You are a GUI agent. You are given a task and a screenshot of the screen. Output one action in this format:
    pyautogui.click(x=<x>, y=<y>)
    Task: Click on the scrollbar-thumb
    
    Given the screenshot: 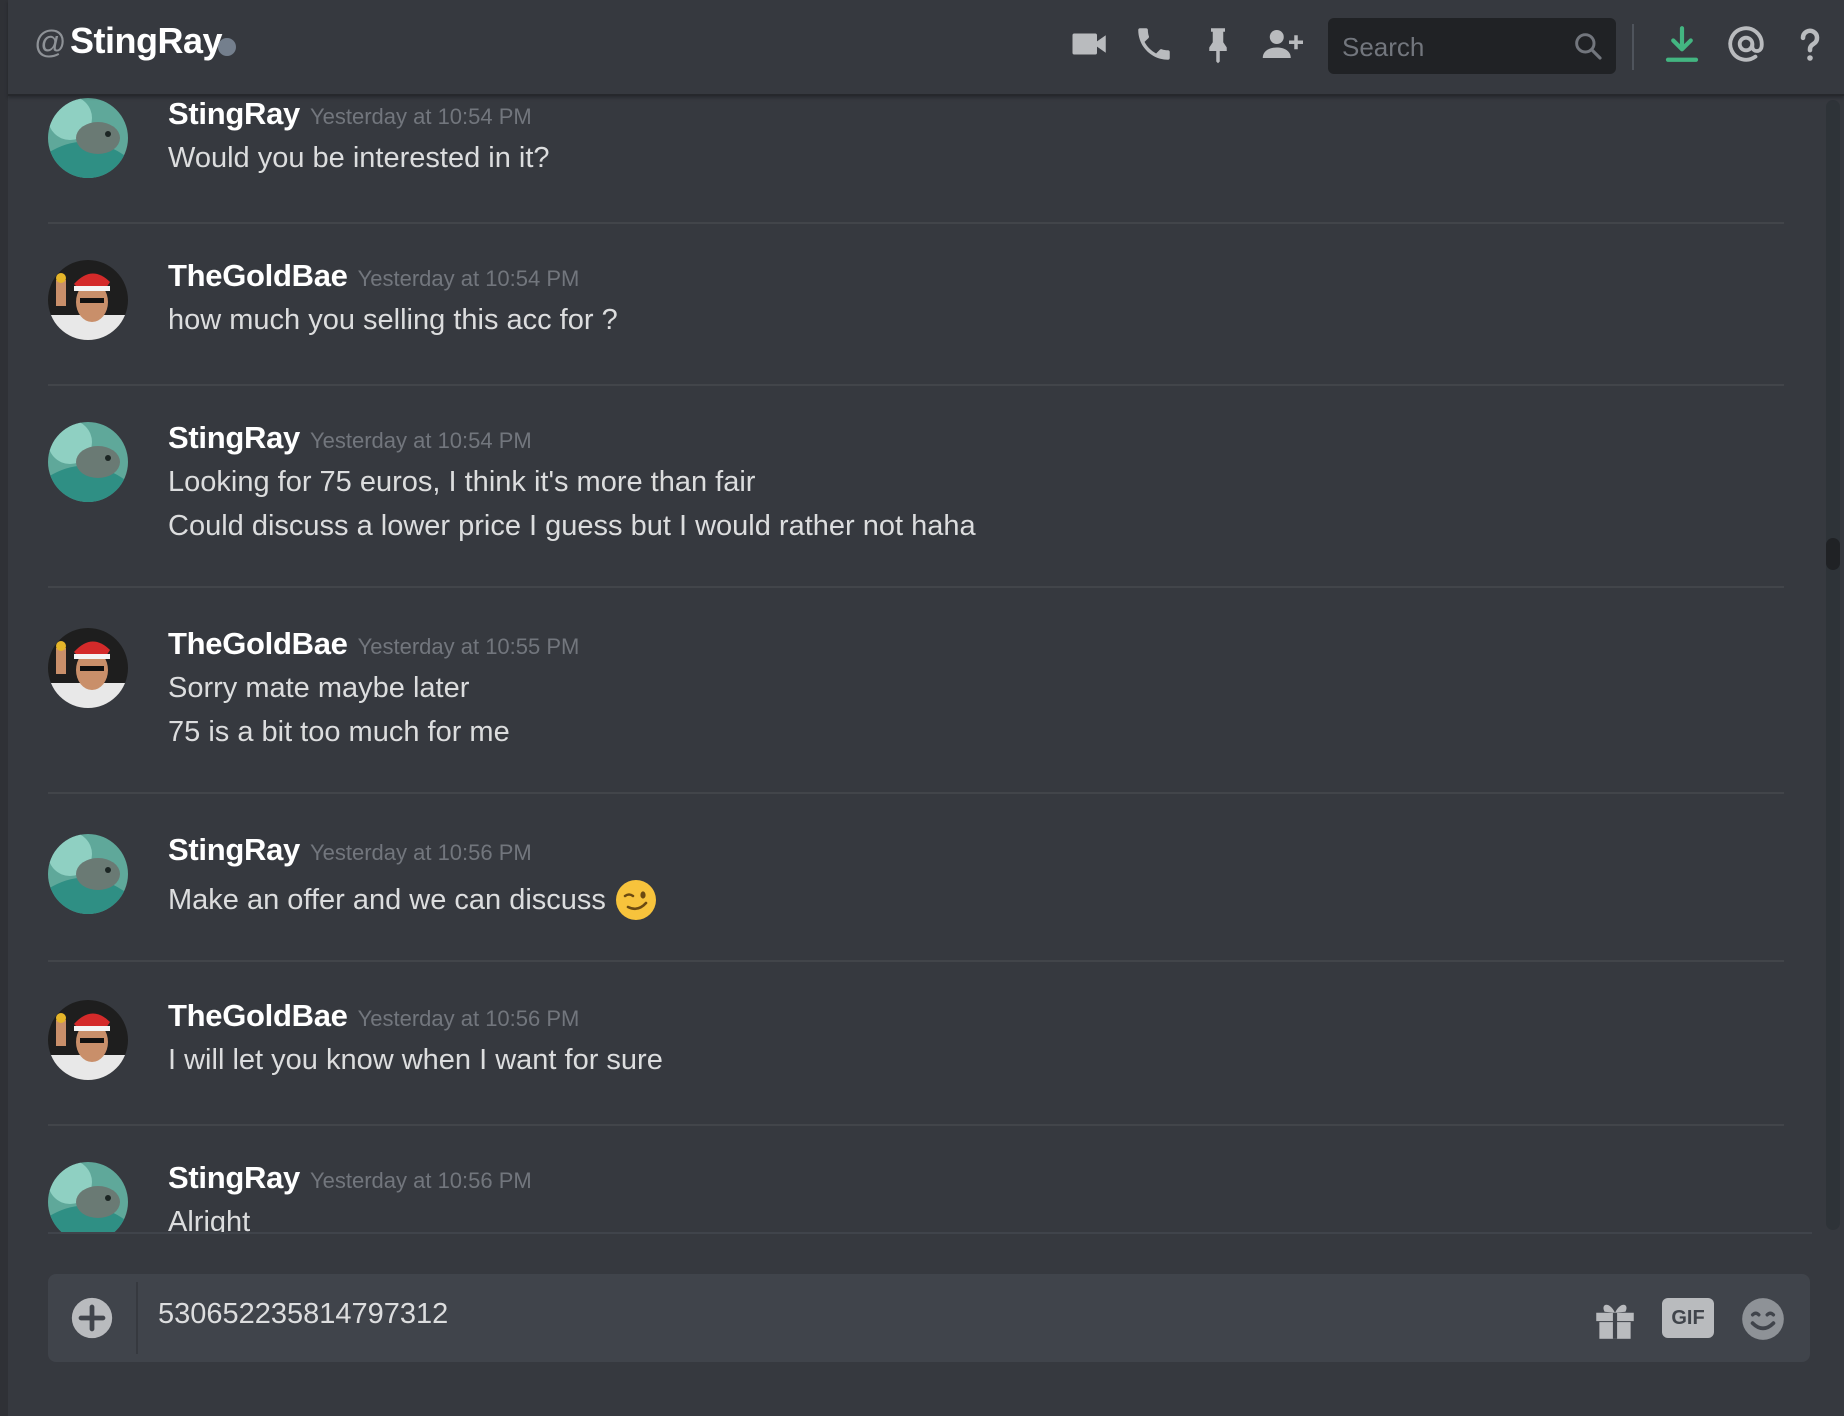 What is the action you would take?
    pyautogui.click(x=1833, y=554)
    